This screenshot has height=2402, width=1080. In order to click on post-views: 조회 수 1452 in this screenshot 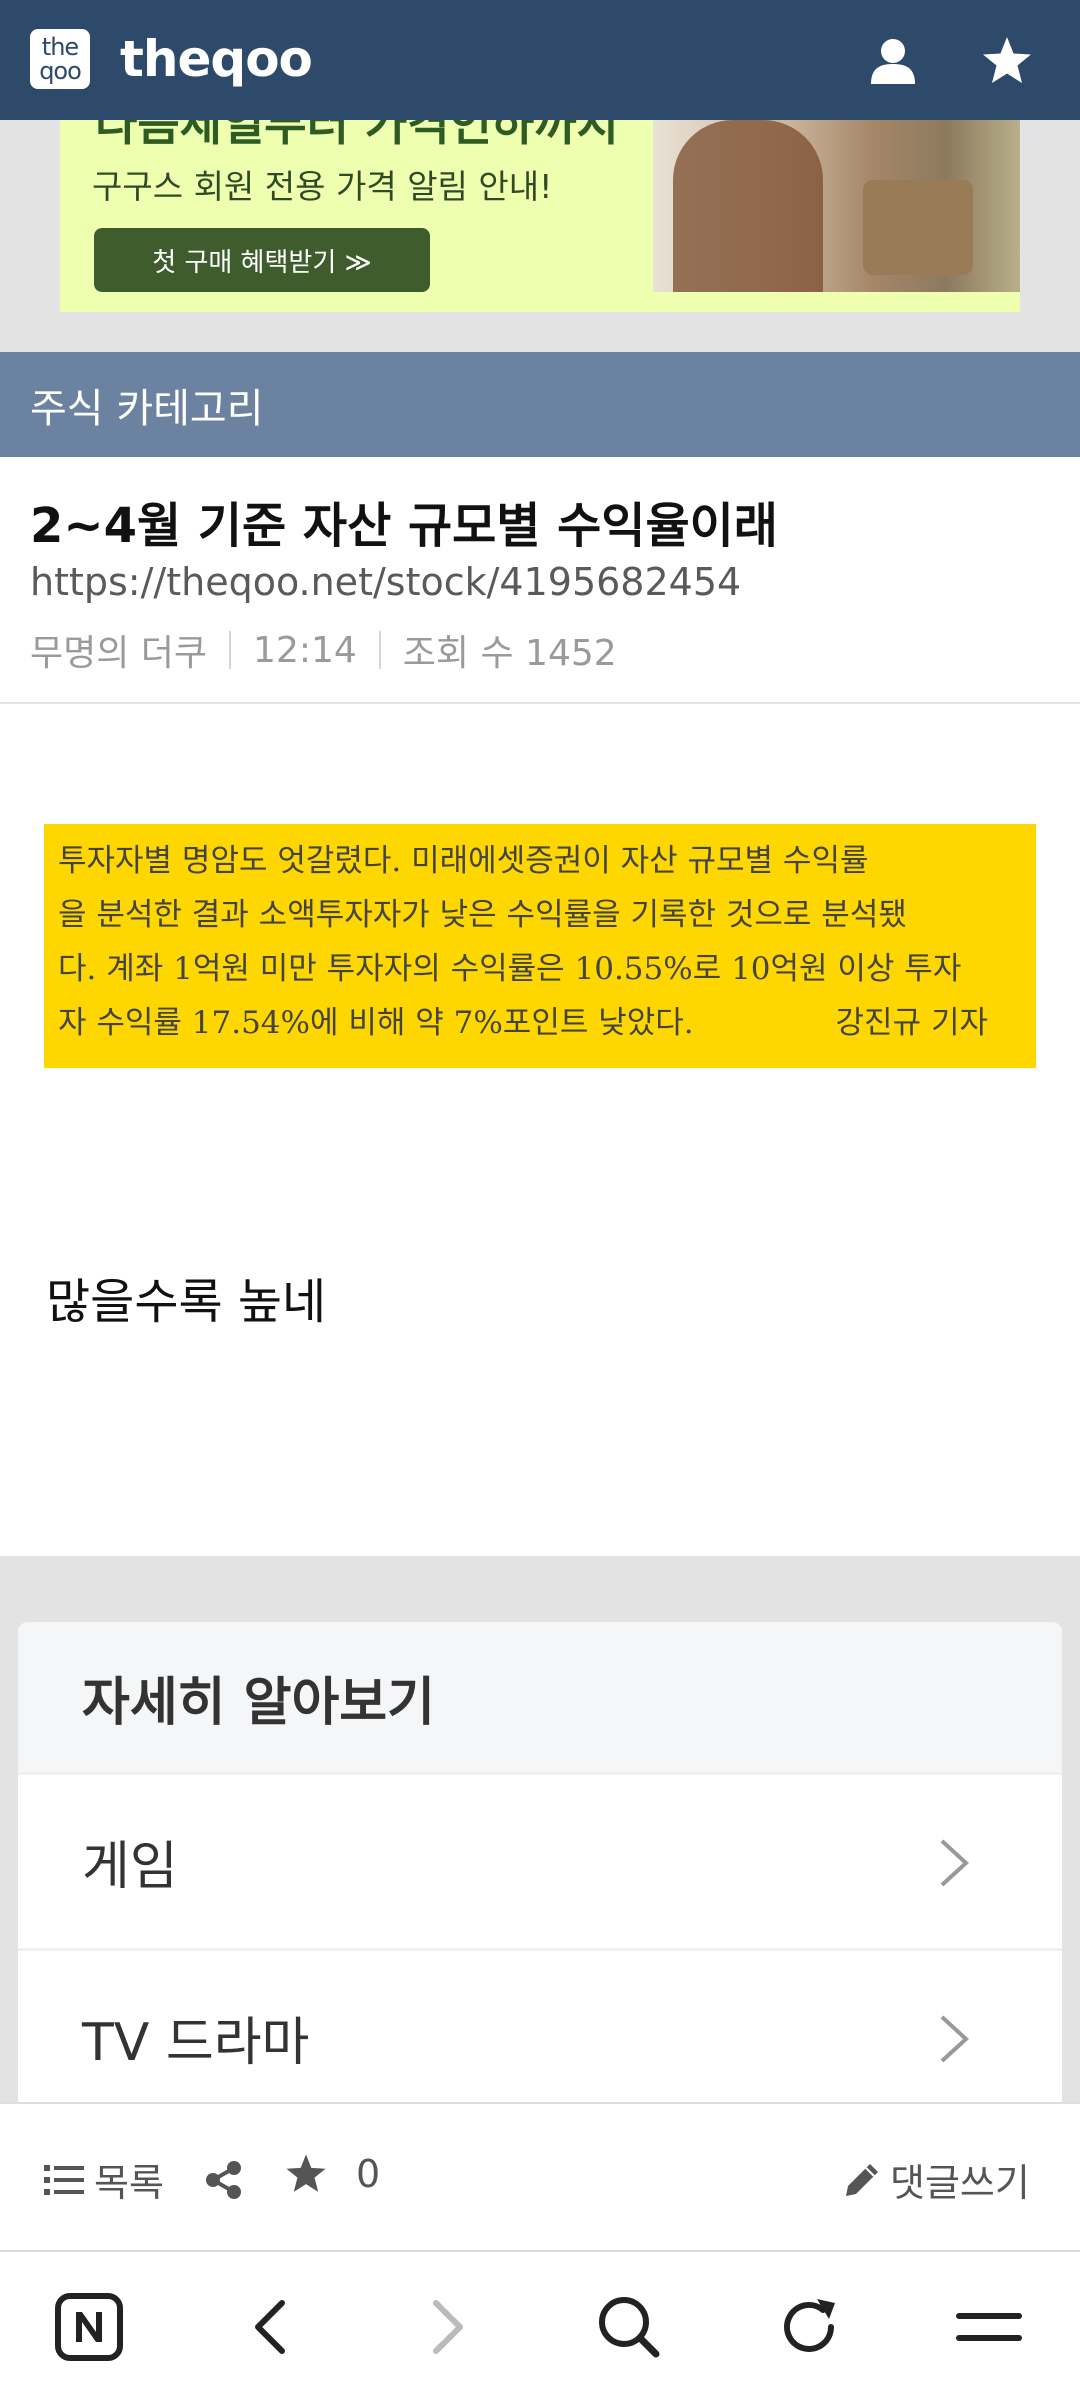, I will do `click(509, 653)`.